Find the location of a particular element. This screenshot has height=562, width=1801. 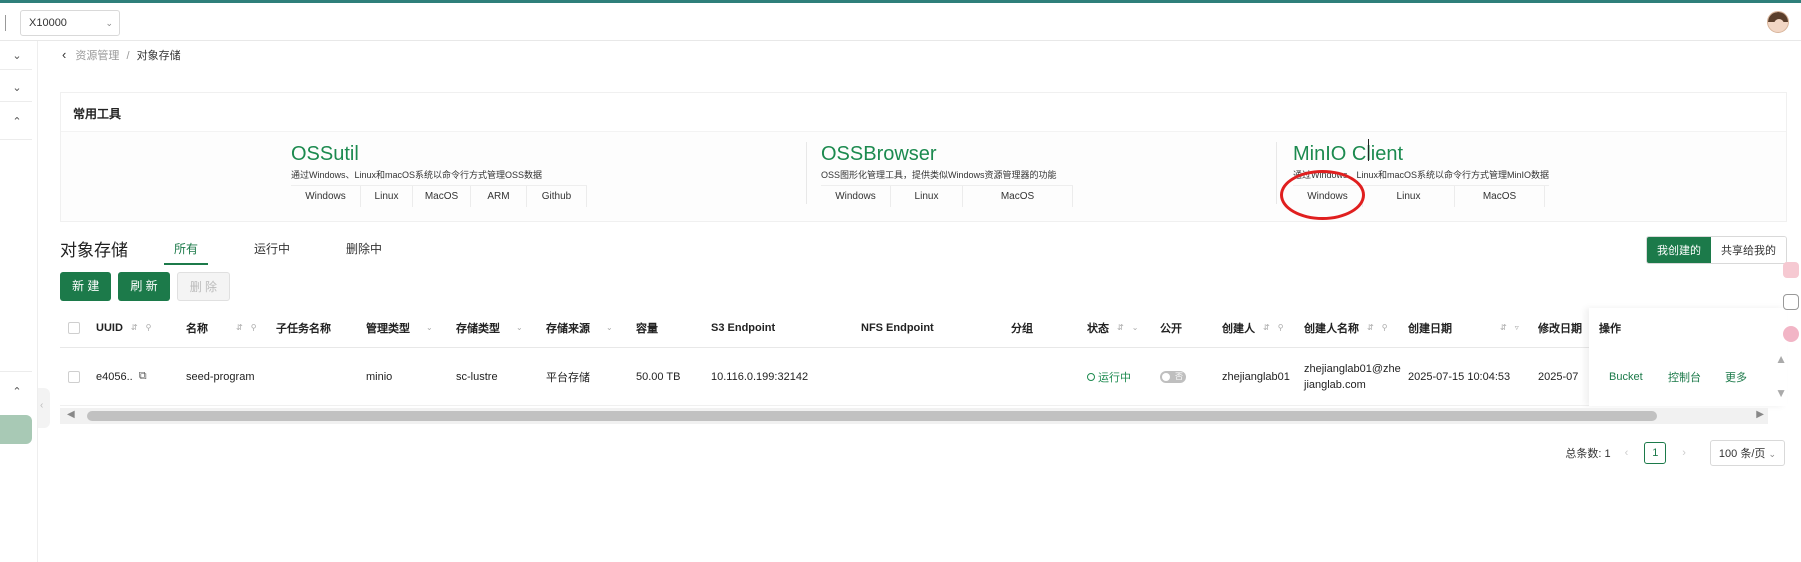

apps-icon is located at coordinates (1791, 302).